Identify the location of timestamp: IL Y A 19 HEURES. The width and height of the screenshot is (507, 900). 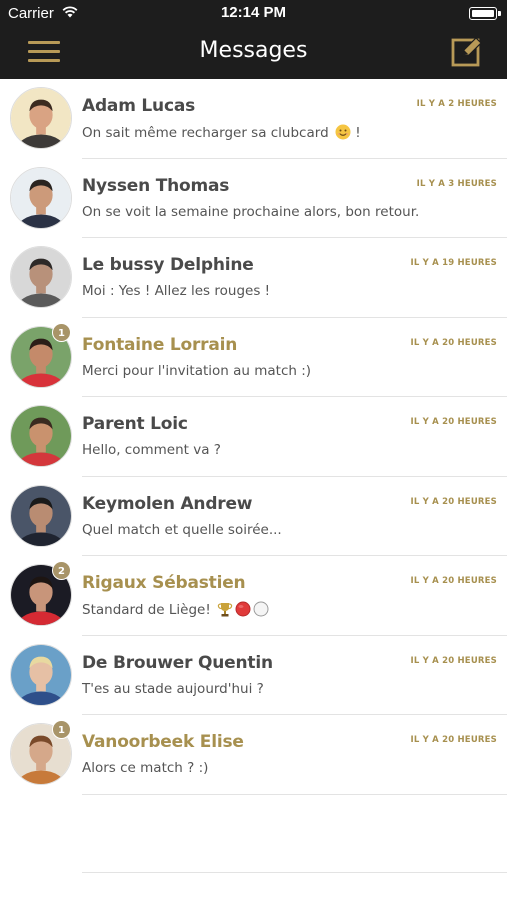
(453, 263).